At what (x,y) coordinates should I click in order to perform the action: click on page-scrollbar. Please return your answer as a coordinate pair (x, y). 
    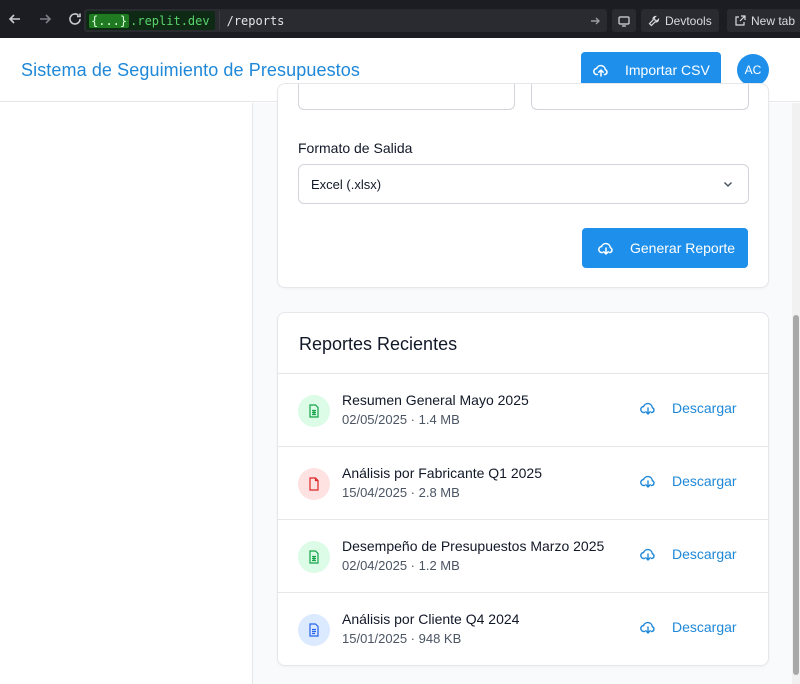
    Looking at the image, I should click on (796, 393).